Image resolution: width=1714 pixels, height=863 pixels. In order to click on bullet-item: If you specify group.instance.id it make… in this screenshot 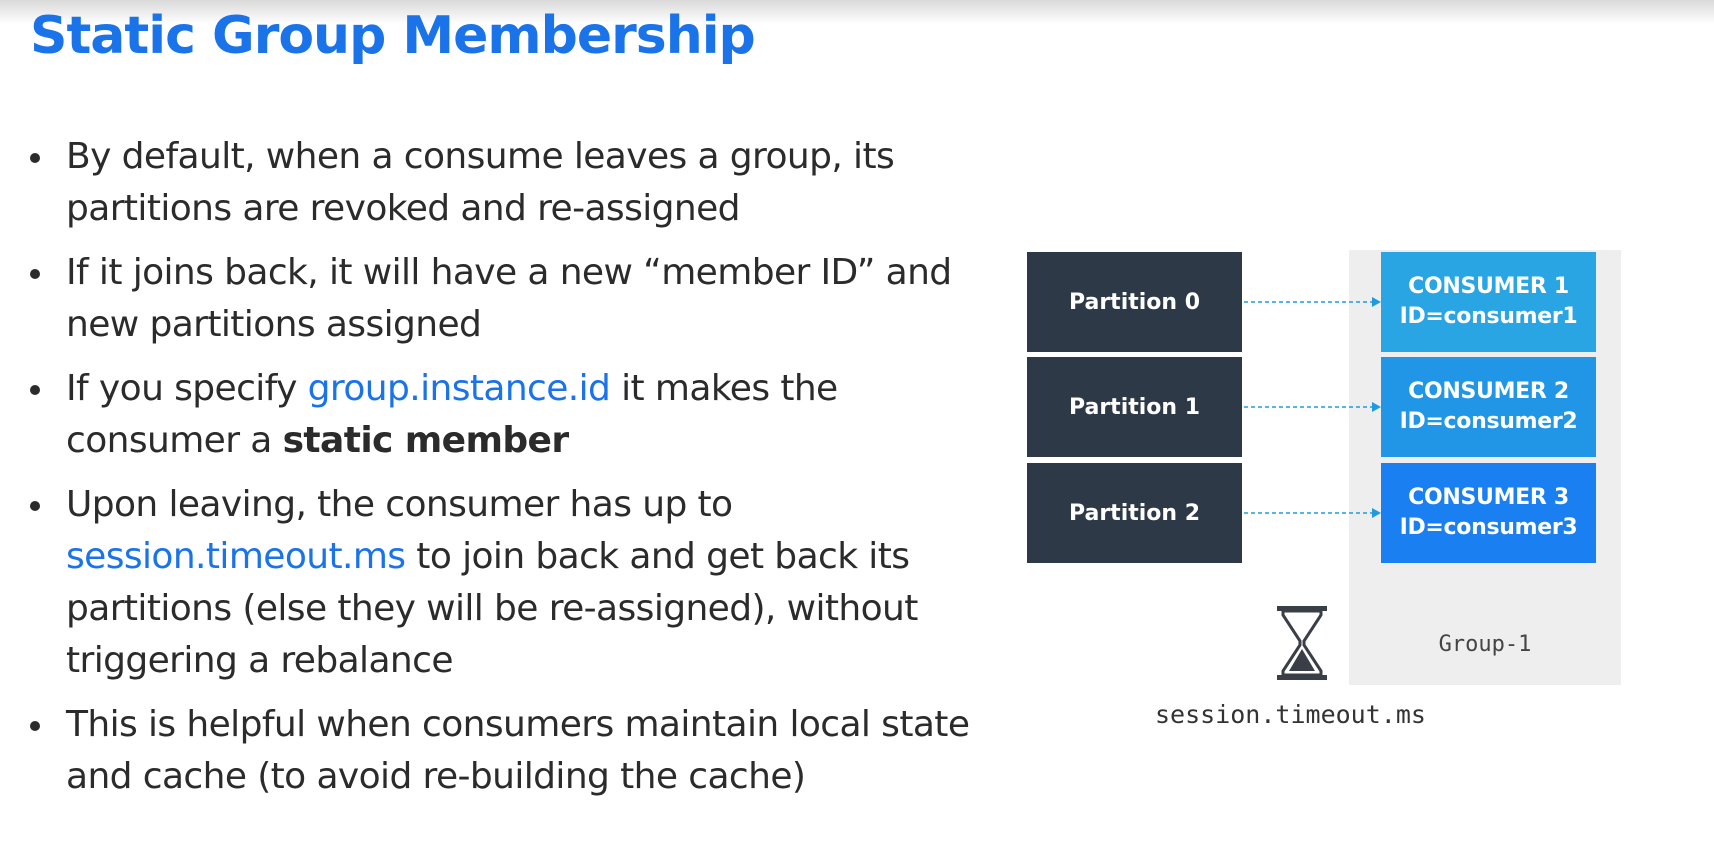, I will do `click(508, 415)`.